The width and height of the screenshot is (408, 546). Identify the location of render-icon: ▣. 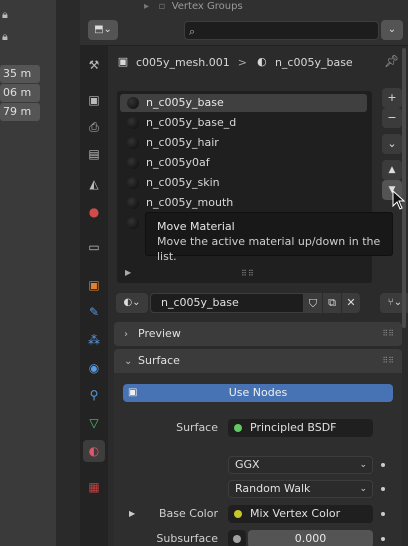
(94, 100).